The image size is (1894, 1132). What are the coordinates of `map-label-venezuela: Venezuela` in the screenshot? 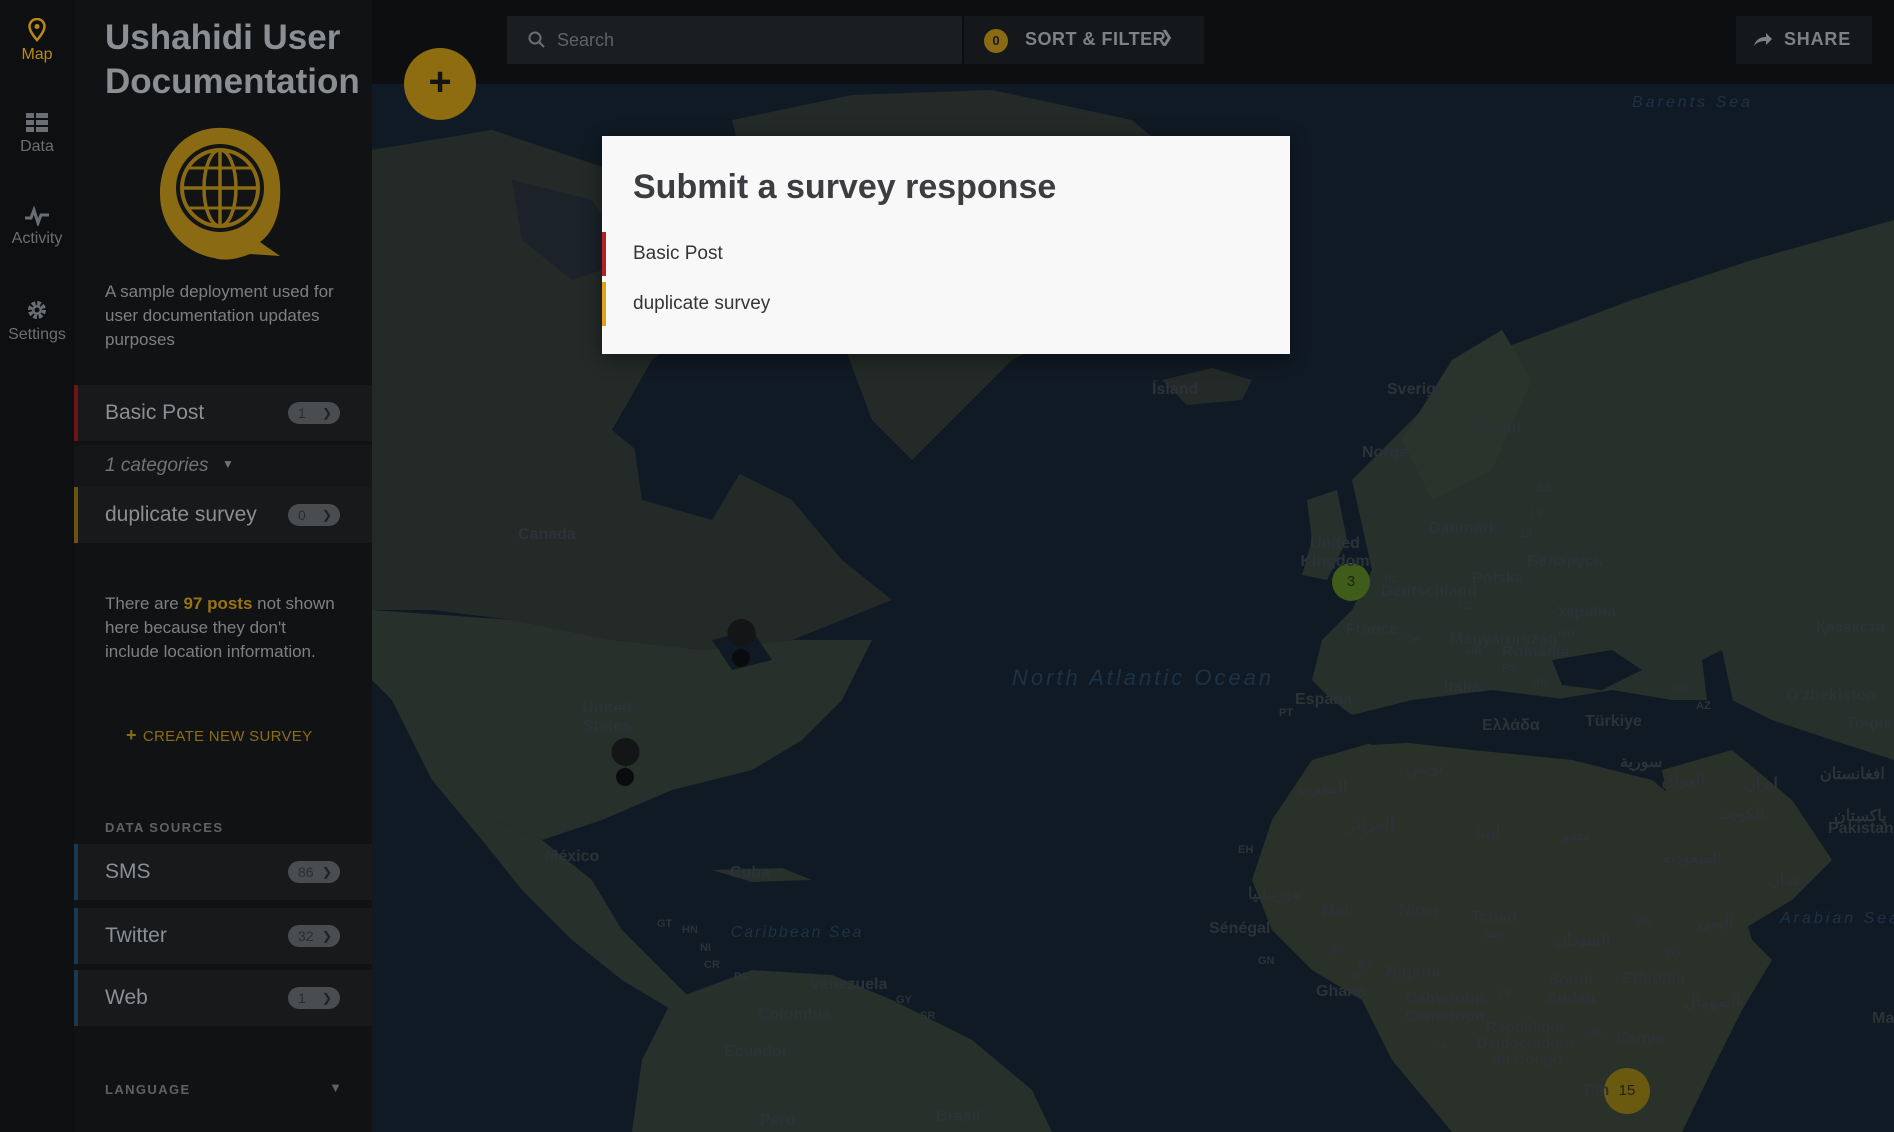 It's located at (849, 984).